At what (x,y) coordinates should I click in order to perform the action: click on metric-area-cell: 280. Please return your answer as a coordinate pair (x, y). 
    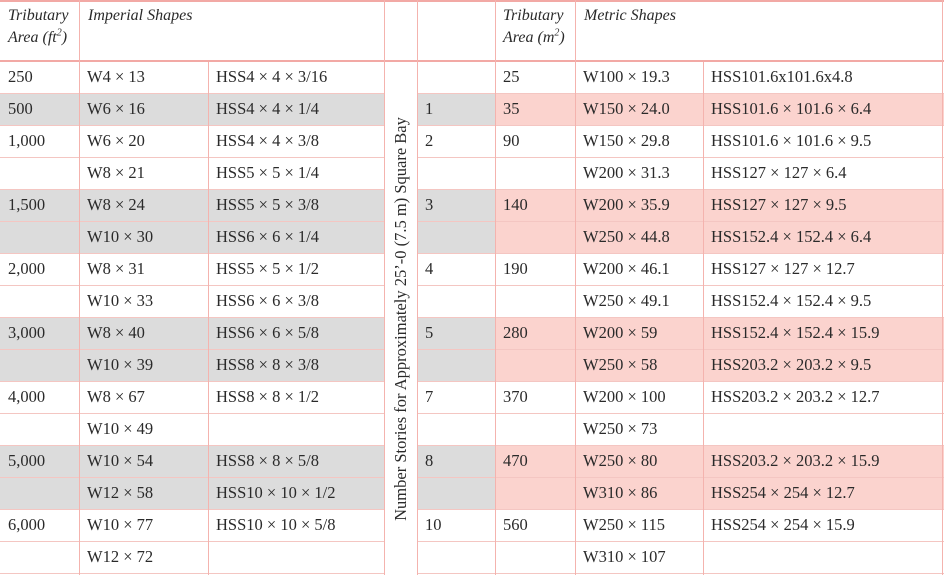
    Looking at the image, I should click on (515, 332).